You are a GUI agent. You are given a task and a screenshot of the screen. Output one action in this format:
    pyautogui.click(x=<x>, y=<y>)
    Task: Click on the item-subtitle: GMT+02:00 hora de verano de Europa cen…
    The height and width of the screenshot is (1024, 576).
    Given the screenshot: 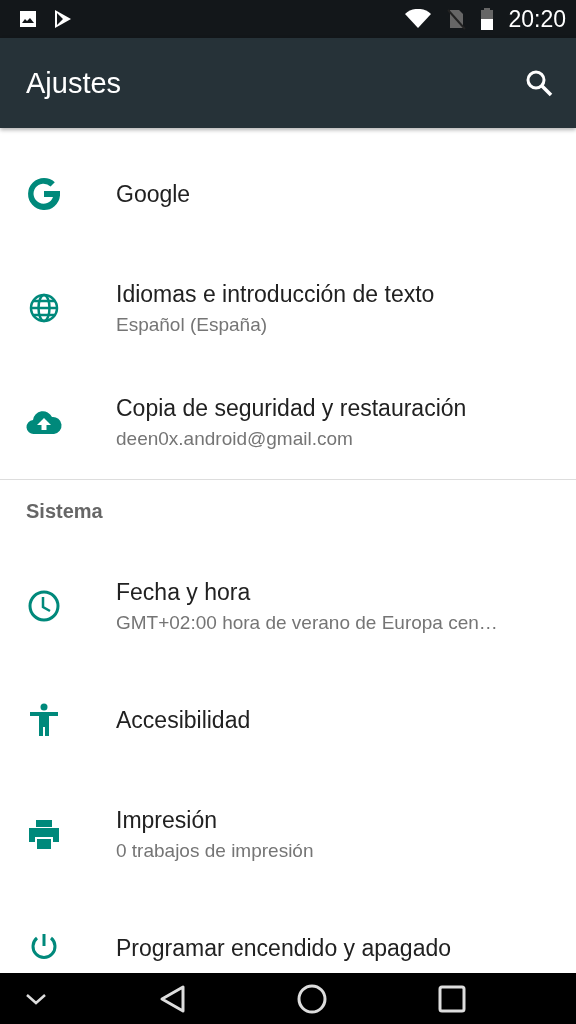 What is the action you would take?
    pyautogui.click(x=307, y=622)
    